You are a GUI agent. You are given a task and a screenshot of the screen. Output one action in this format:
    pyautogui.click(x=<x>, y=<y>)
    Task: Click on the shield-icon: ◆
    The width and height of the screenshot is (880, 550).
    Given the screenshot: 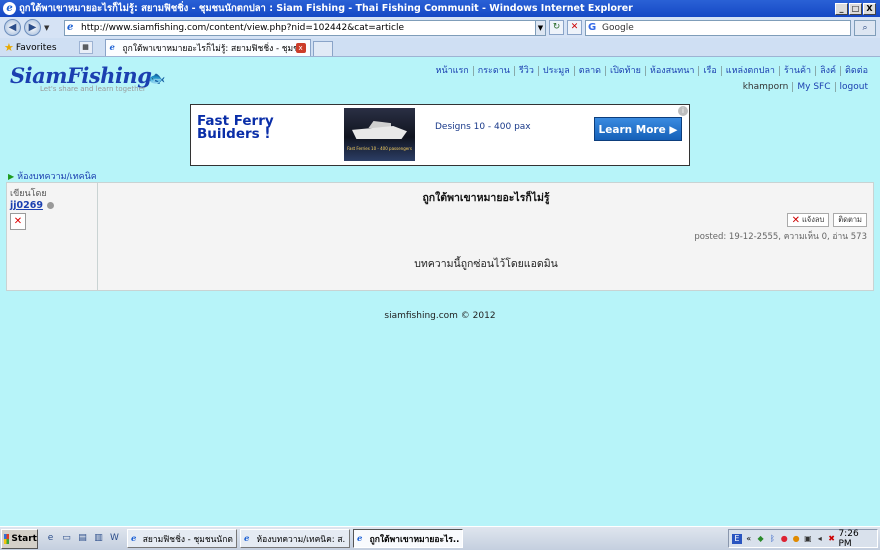 What is the action you would take?
    pyautogui.click(x=761, y=539)
    